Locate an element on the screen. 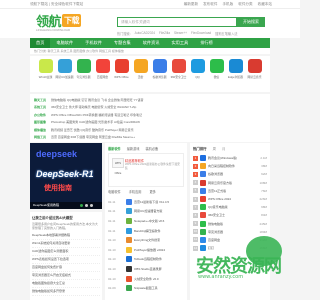 Image resolution: width=320 pixels, height=300 pixels. software-name: PotPlayer播放器 v2024 is located at coordinates (160, 250).